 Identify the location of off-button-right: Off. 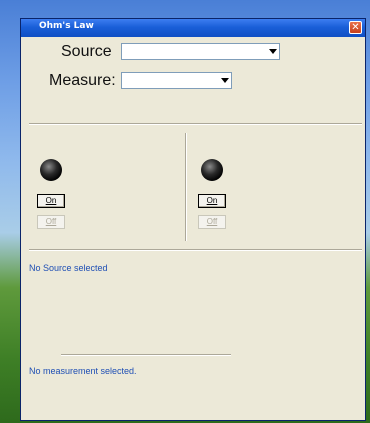
(212, 222).